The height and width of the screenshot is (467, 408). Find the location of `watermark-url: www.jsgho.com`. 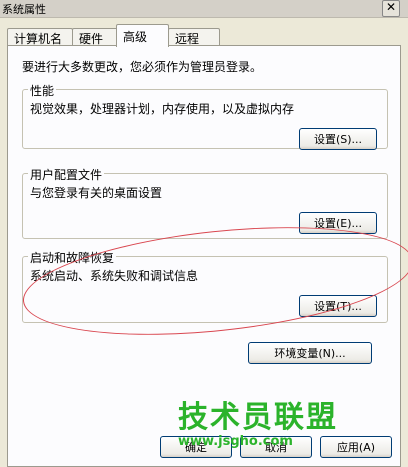

watermark-url: www.jsgho.com is located at coordinates (235, 441).